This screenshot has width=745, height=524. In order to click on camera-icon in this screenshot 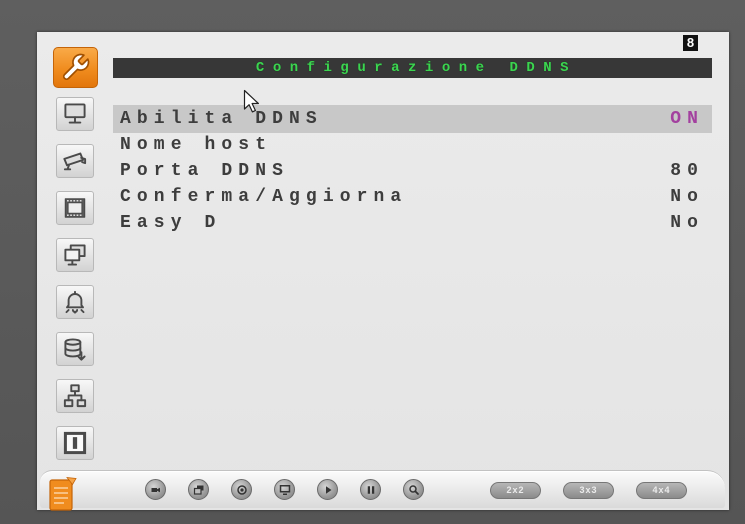, I will do `click(75, 161)`.